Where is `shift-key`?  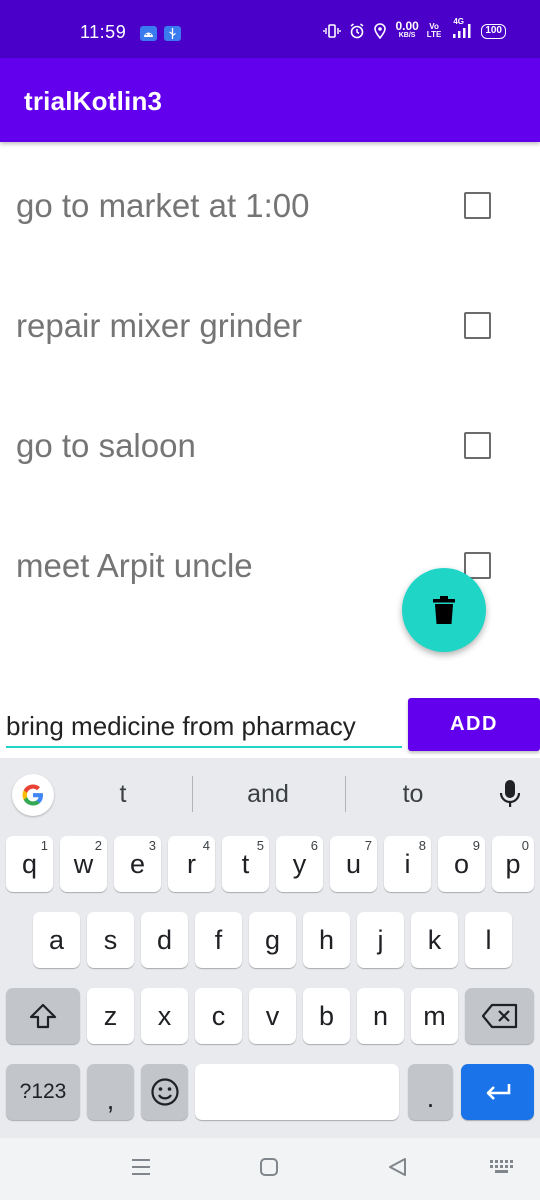 shift-key is located at coordinates (43, 1016).